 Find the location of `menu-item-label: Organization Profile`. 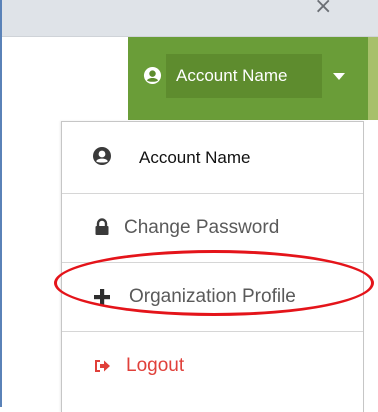

menu-item-label: Organization Profile is located at coordinates (212, 296).